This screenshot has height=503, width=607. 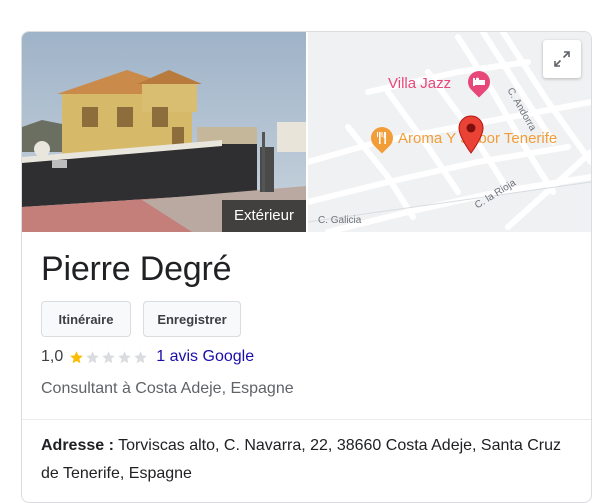 What do you see at coordinates (136, 269) in the screenshot?
I see `place-title: Pierre Degré` at bounding box center [136, 269].